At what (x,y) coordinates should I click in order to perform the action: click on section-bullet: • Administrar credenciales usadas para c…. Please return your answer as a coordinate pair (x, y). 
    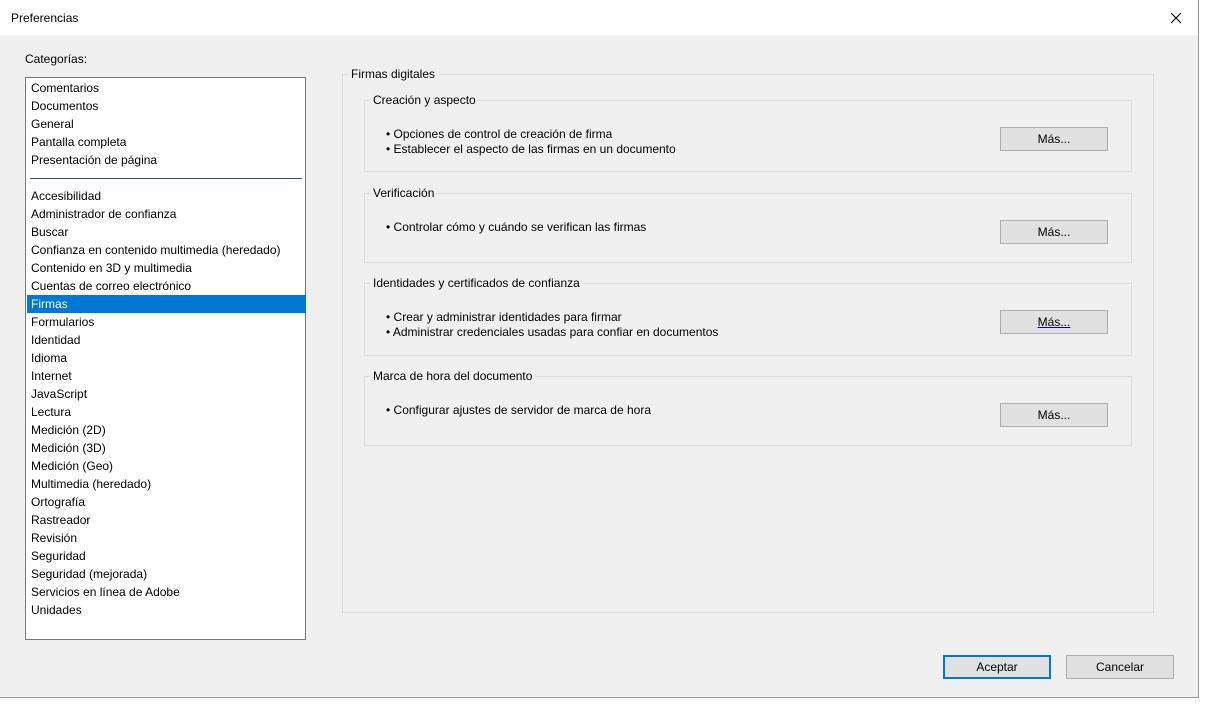
    Looking at the image, I should click on (552, 332).